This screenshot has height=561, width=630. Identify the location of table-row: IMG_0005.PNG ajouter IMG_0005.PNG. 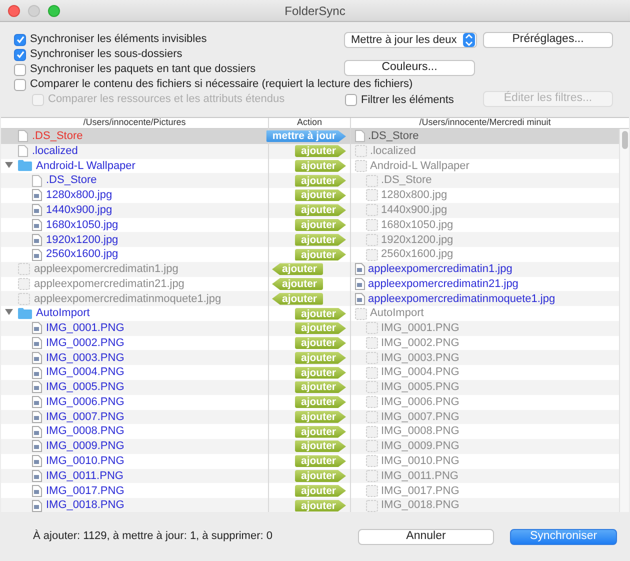
(310, 387).